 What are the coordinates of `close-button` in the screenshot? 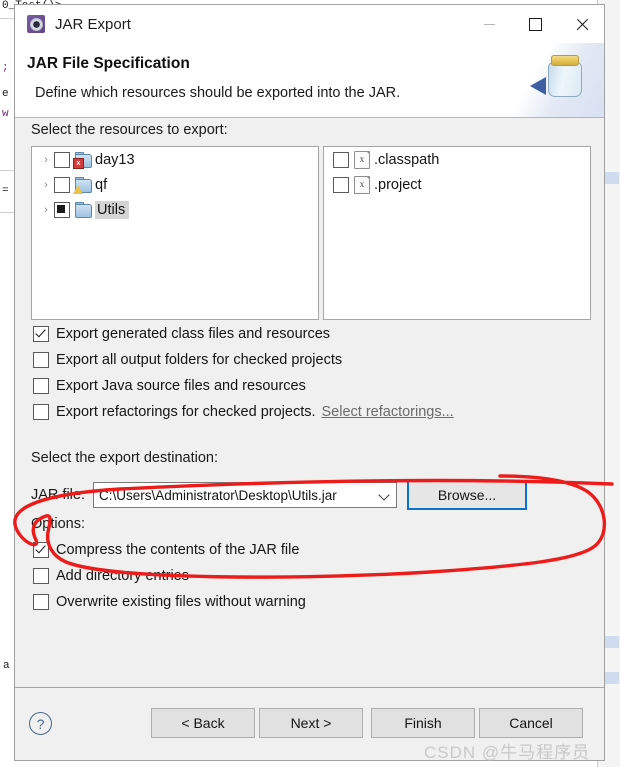 It's located at (581, 24).